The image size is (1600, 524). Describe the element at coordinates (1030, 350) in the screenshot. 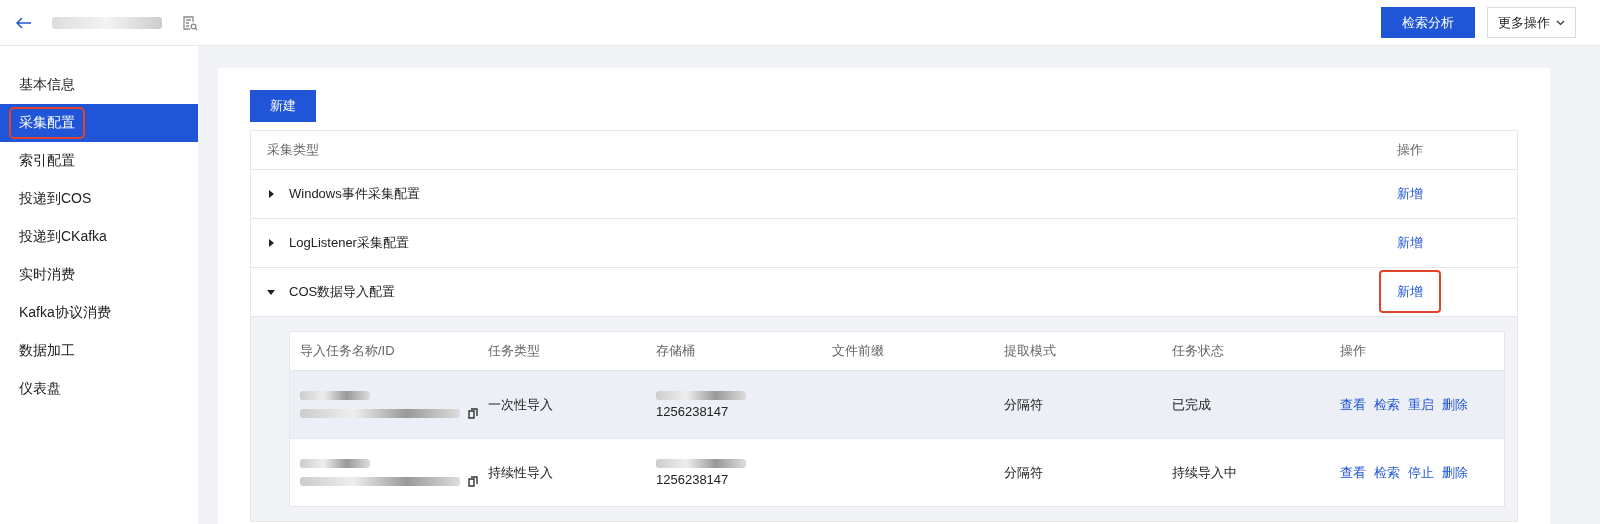

I see `column-header: 提取模式` at that location.